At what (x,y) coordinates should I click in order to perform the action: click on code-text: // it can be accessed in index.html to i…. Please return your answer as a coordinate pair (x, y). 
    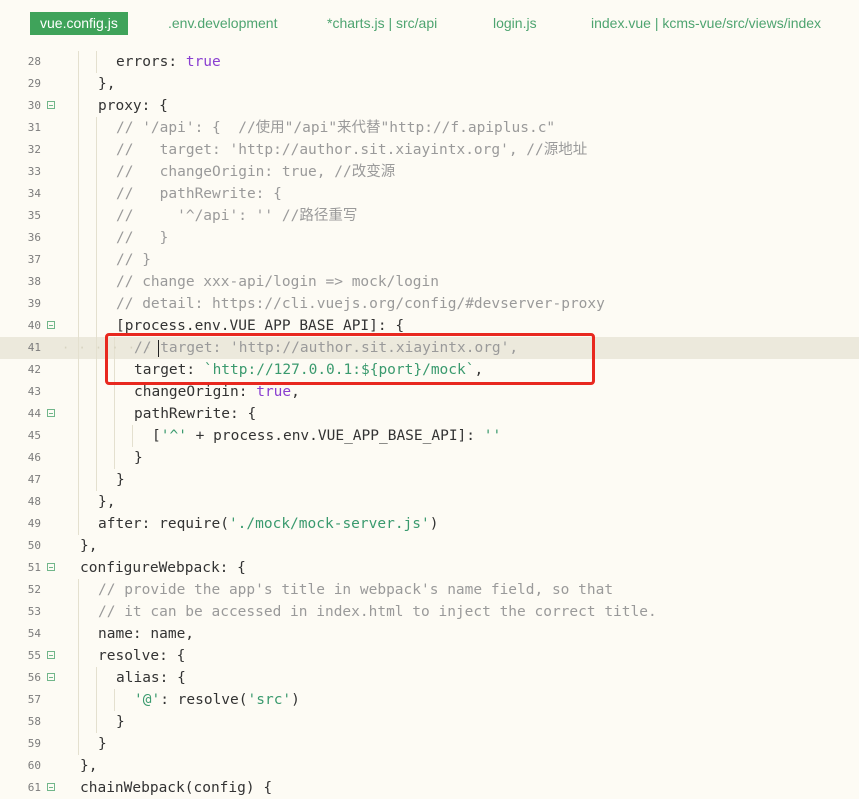
    Looking at the image, I should click on (377, 612).